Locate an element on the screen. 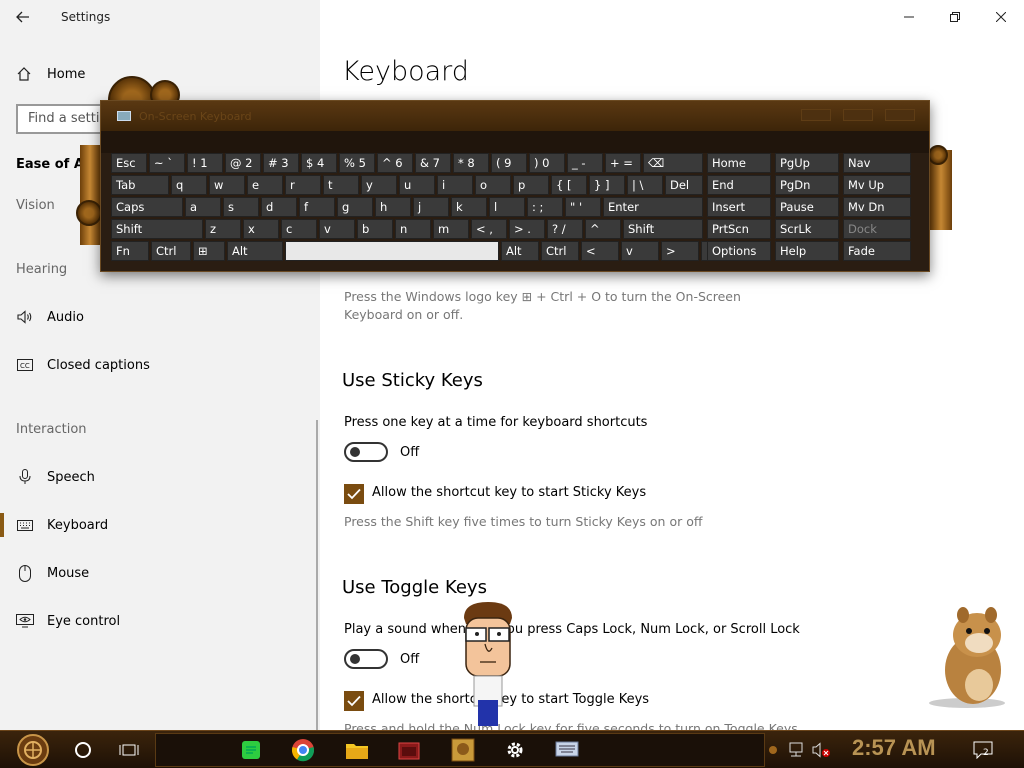  osk-nav-key: PgUp is located at coordinates (807, 163).